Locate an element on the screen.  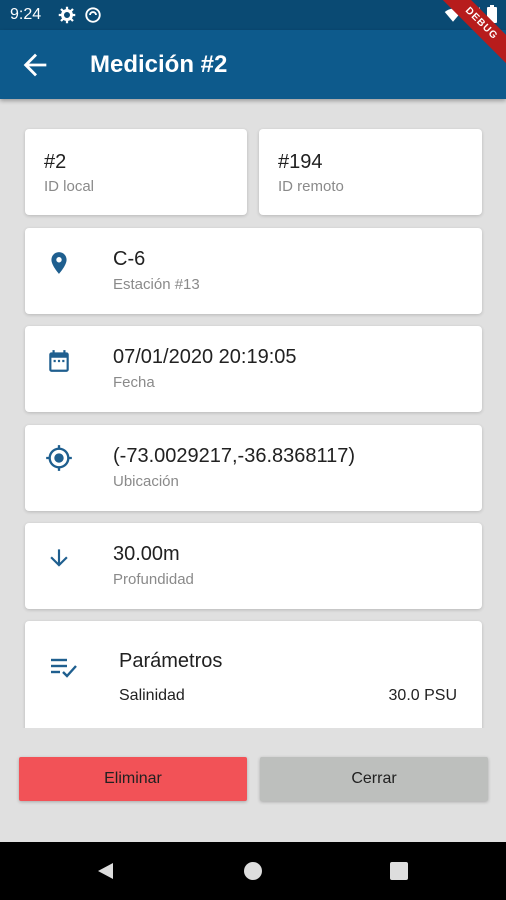
sync-icon is located at coordinates (93, 17).